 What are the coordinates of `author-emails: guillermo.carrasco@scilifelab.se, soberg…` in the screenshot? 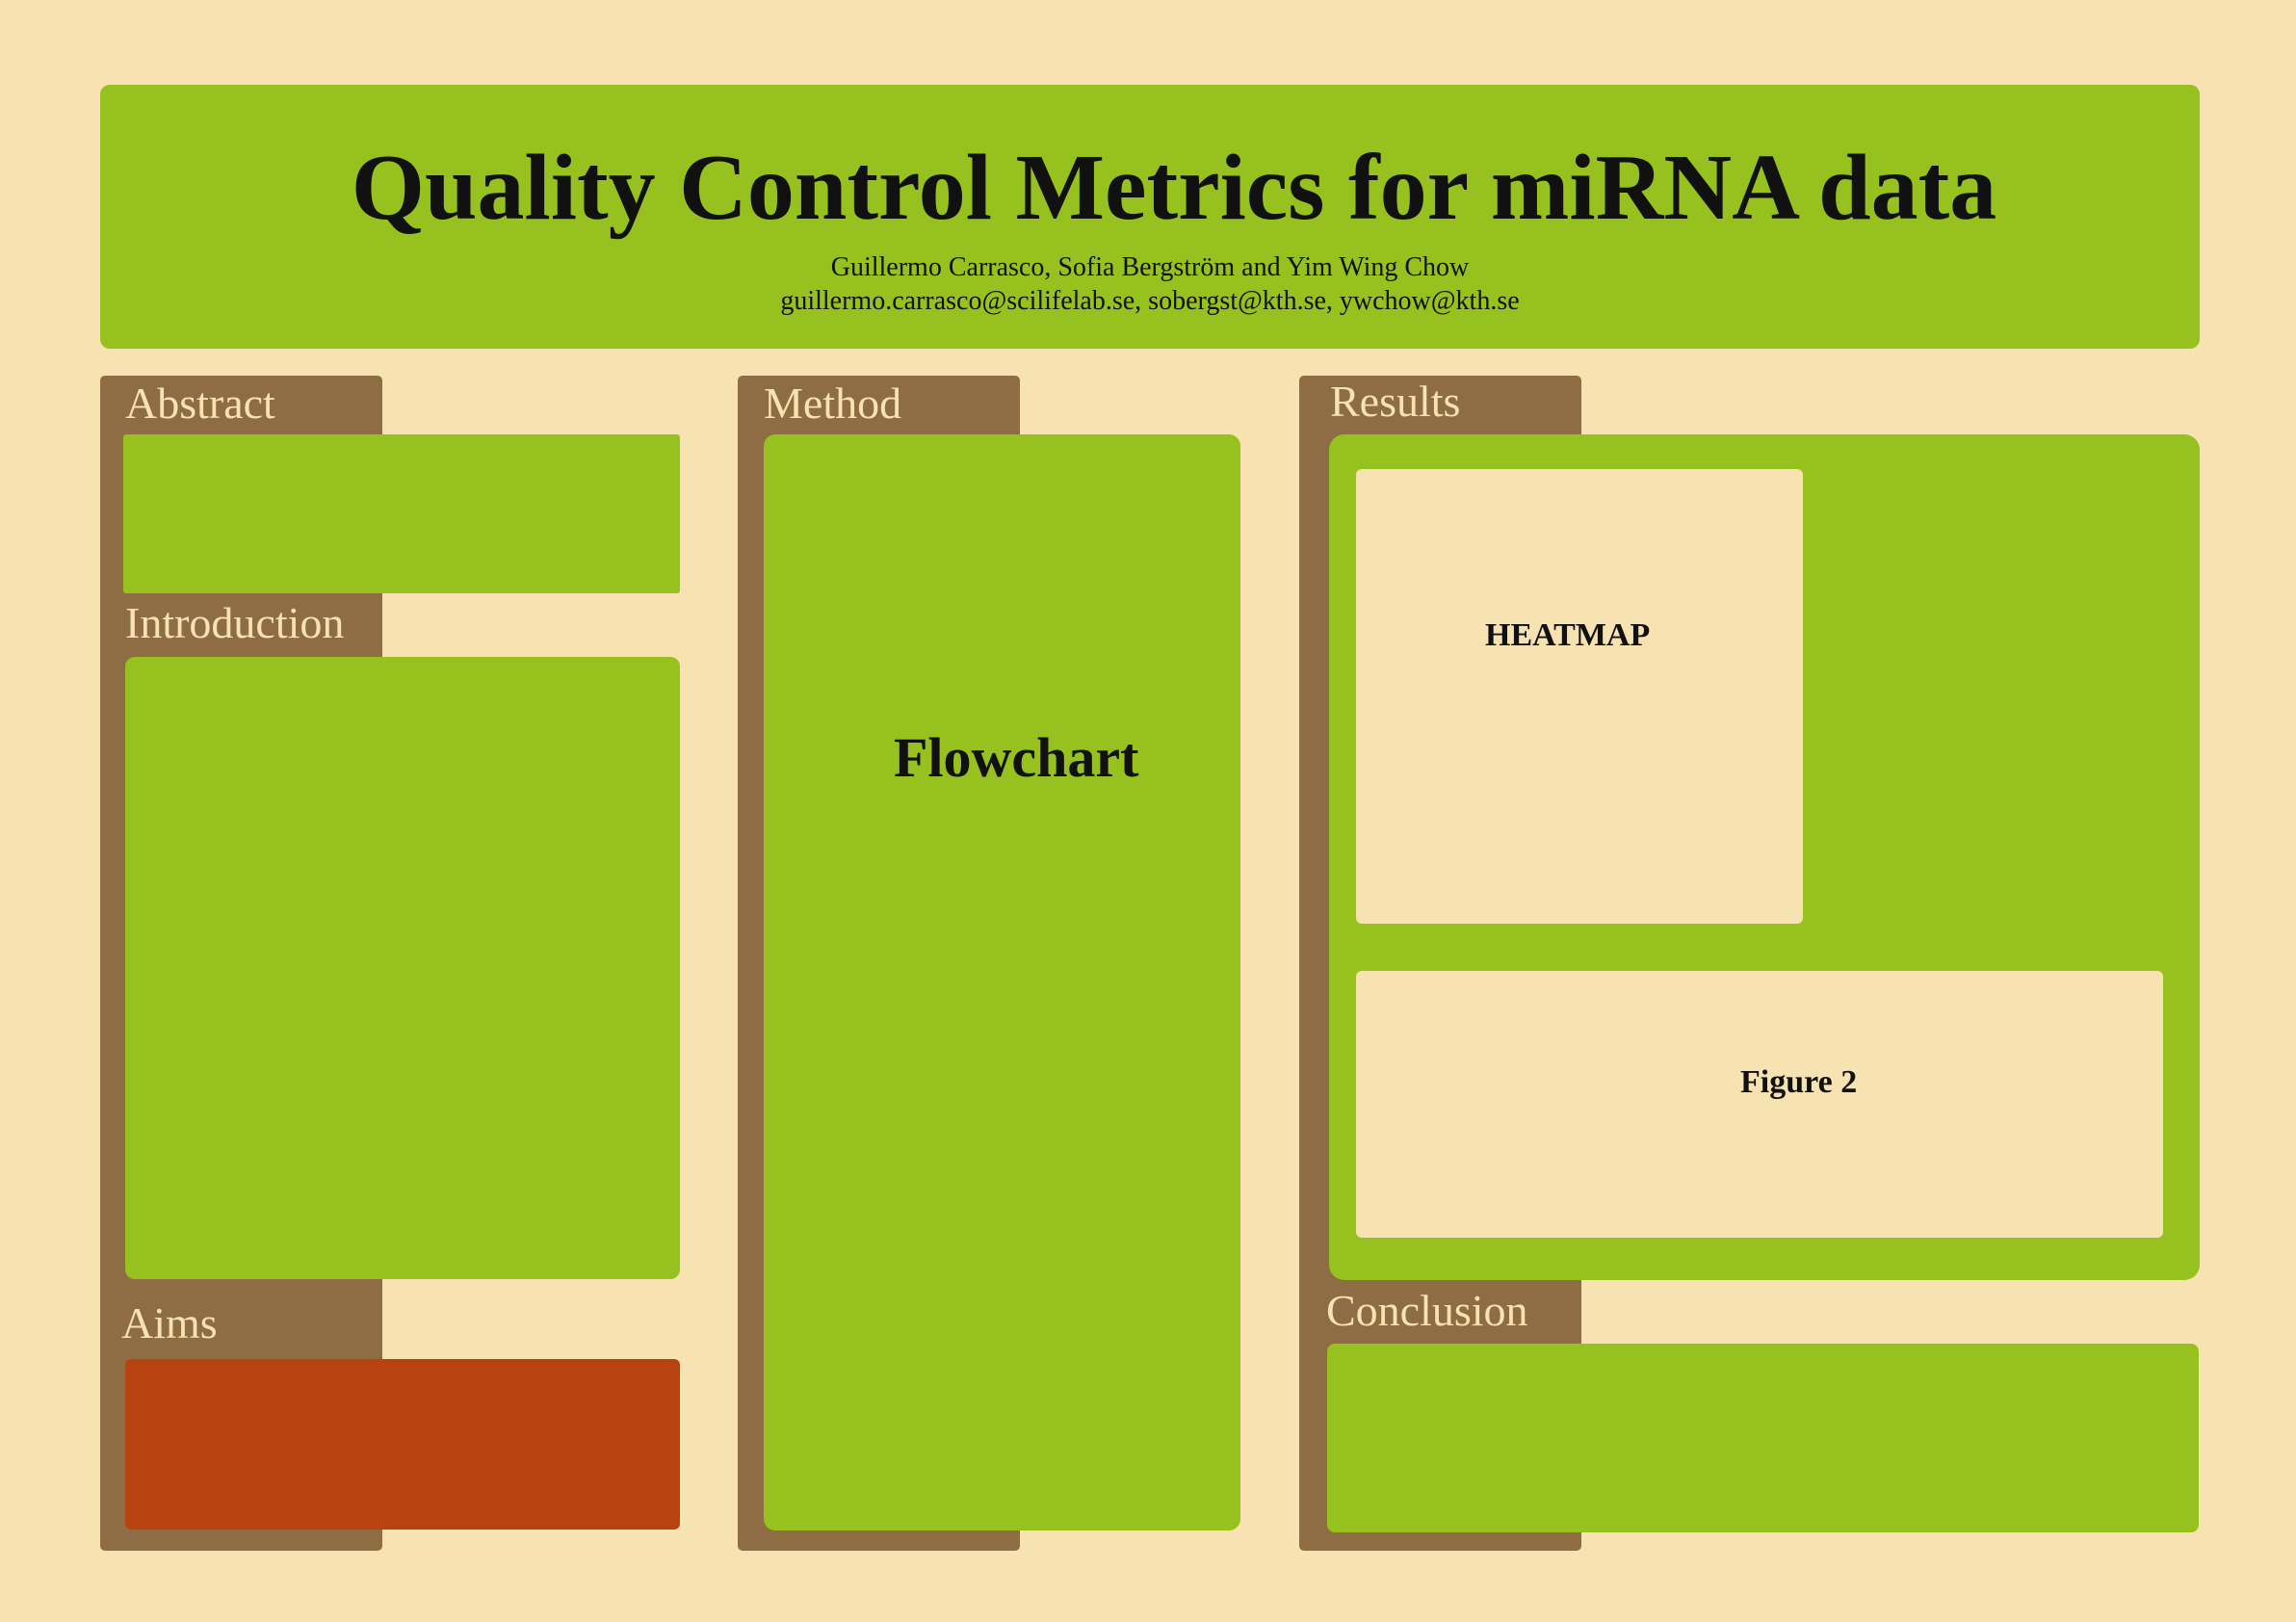 It's located at (1150, 301).